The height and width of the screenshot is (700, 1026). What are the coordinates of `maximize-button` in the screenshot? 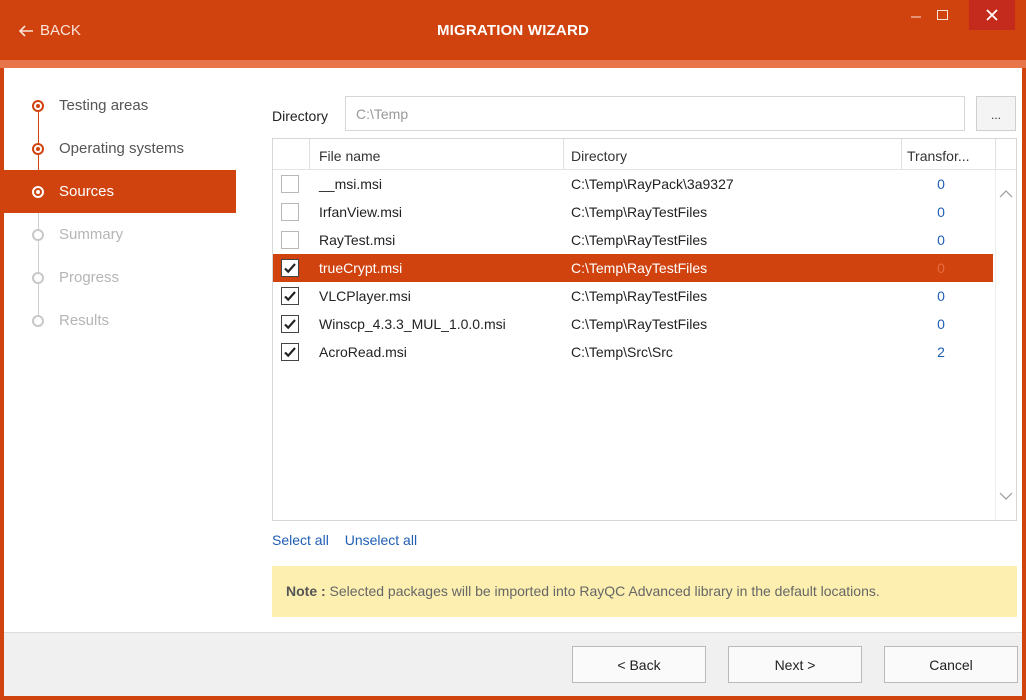 It's located at (942, 15).